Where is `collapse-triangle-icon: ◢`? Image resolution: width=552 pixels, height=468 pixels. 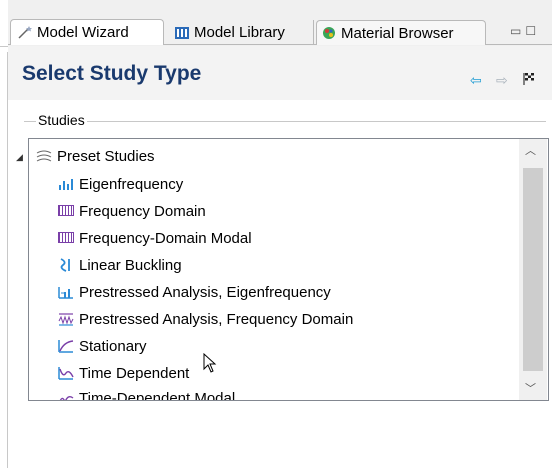
collapse-triangle-icon: ◢ is located at coordinates (19, 157).